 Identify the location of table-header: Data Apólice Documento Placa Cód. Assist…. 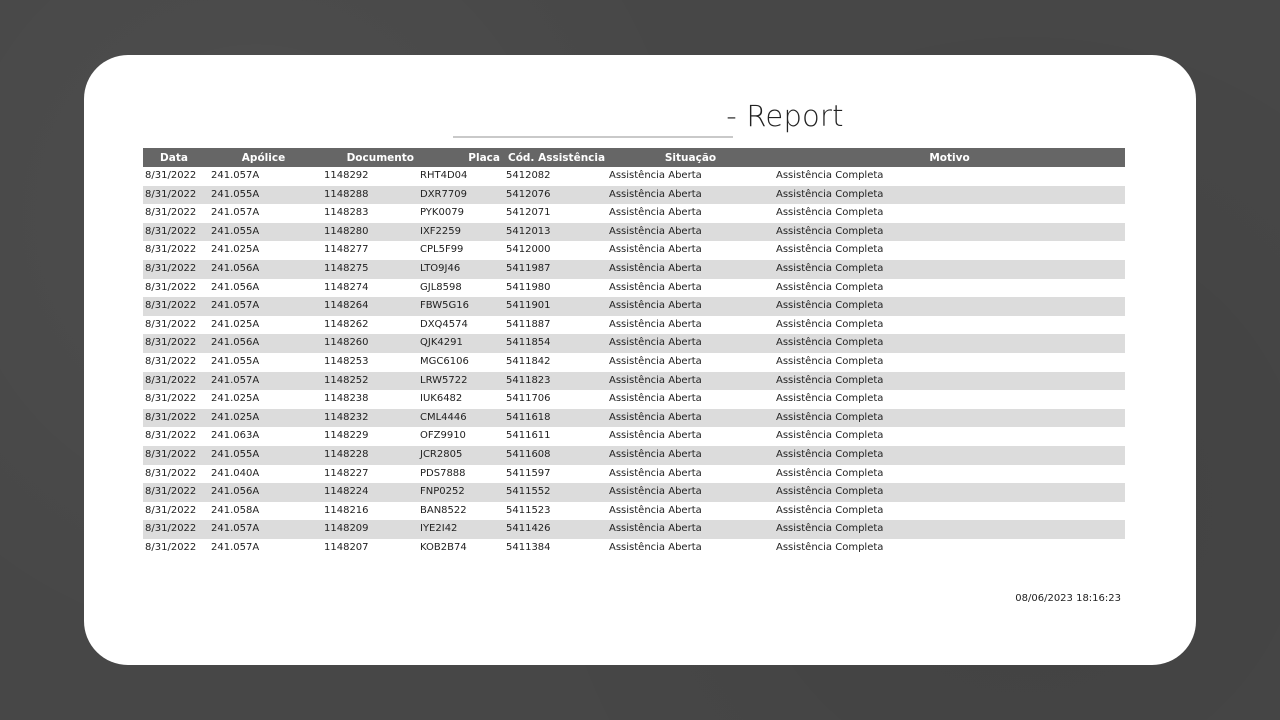
(634, 157).